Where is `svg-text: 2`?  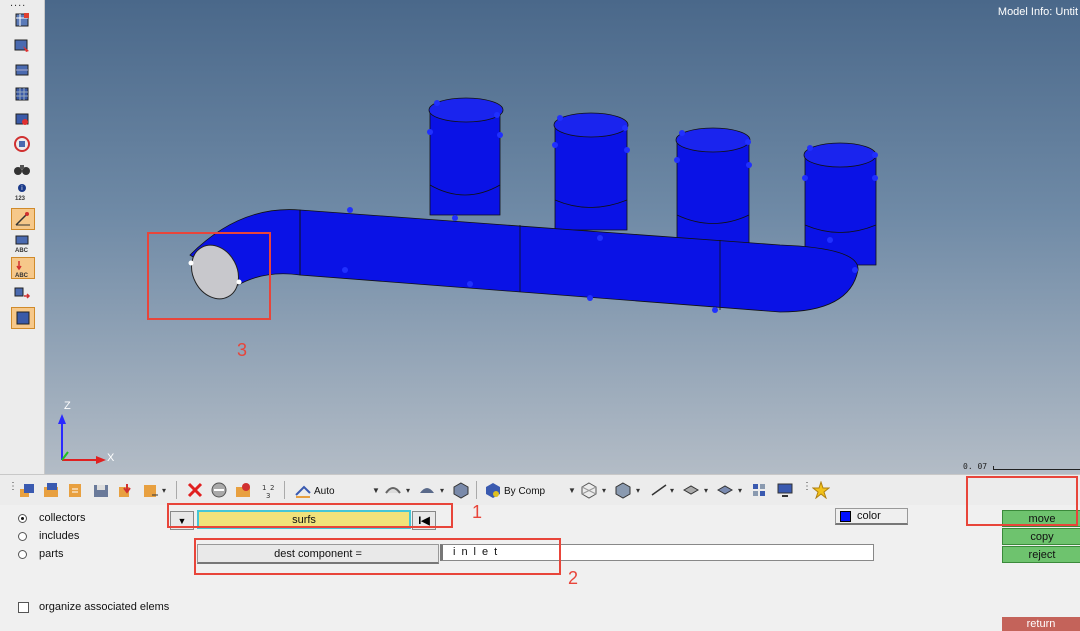 svg-text: 2 is located at coordinates (272, 488).